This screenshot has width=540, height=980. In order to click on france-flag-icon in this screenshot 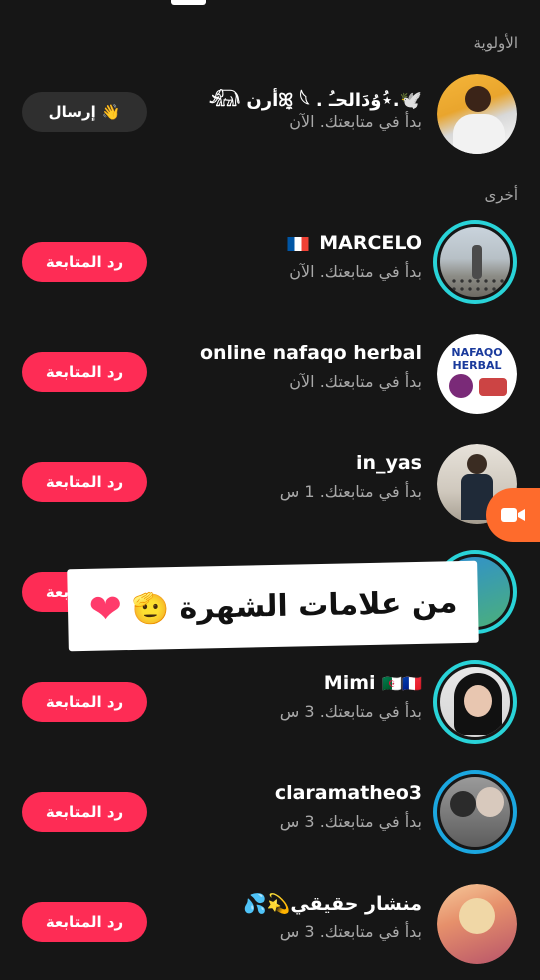, I will do `click(298, 243)`.